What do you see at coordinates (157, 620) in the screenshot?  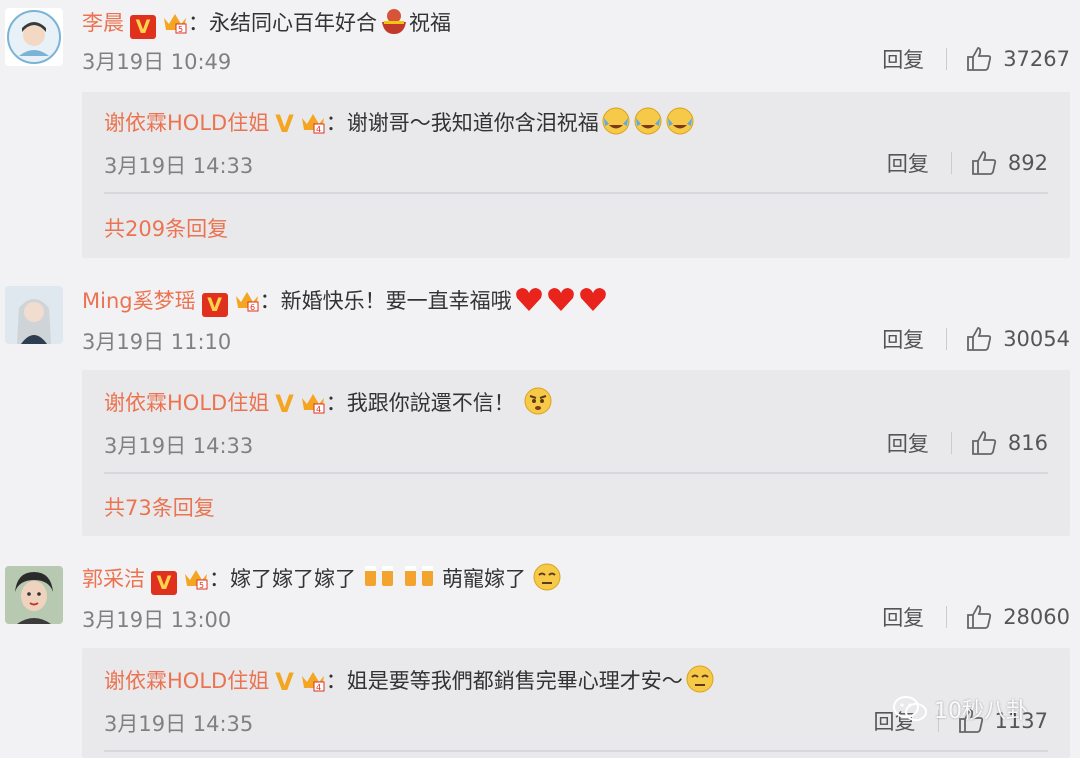 I see `comment-date: 3月19日 13:00` at bounding box center [157, 620].